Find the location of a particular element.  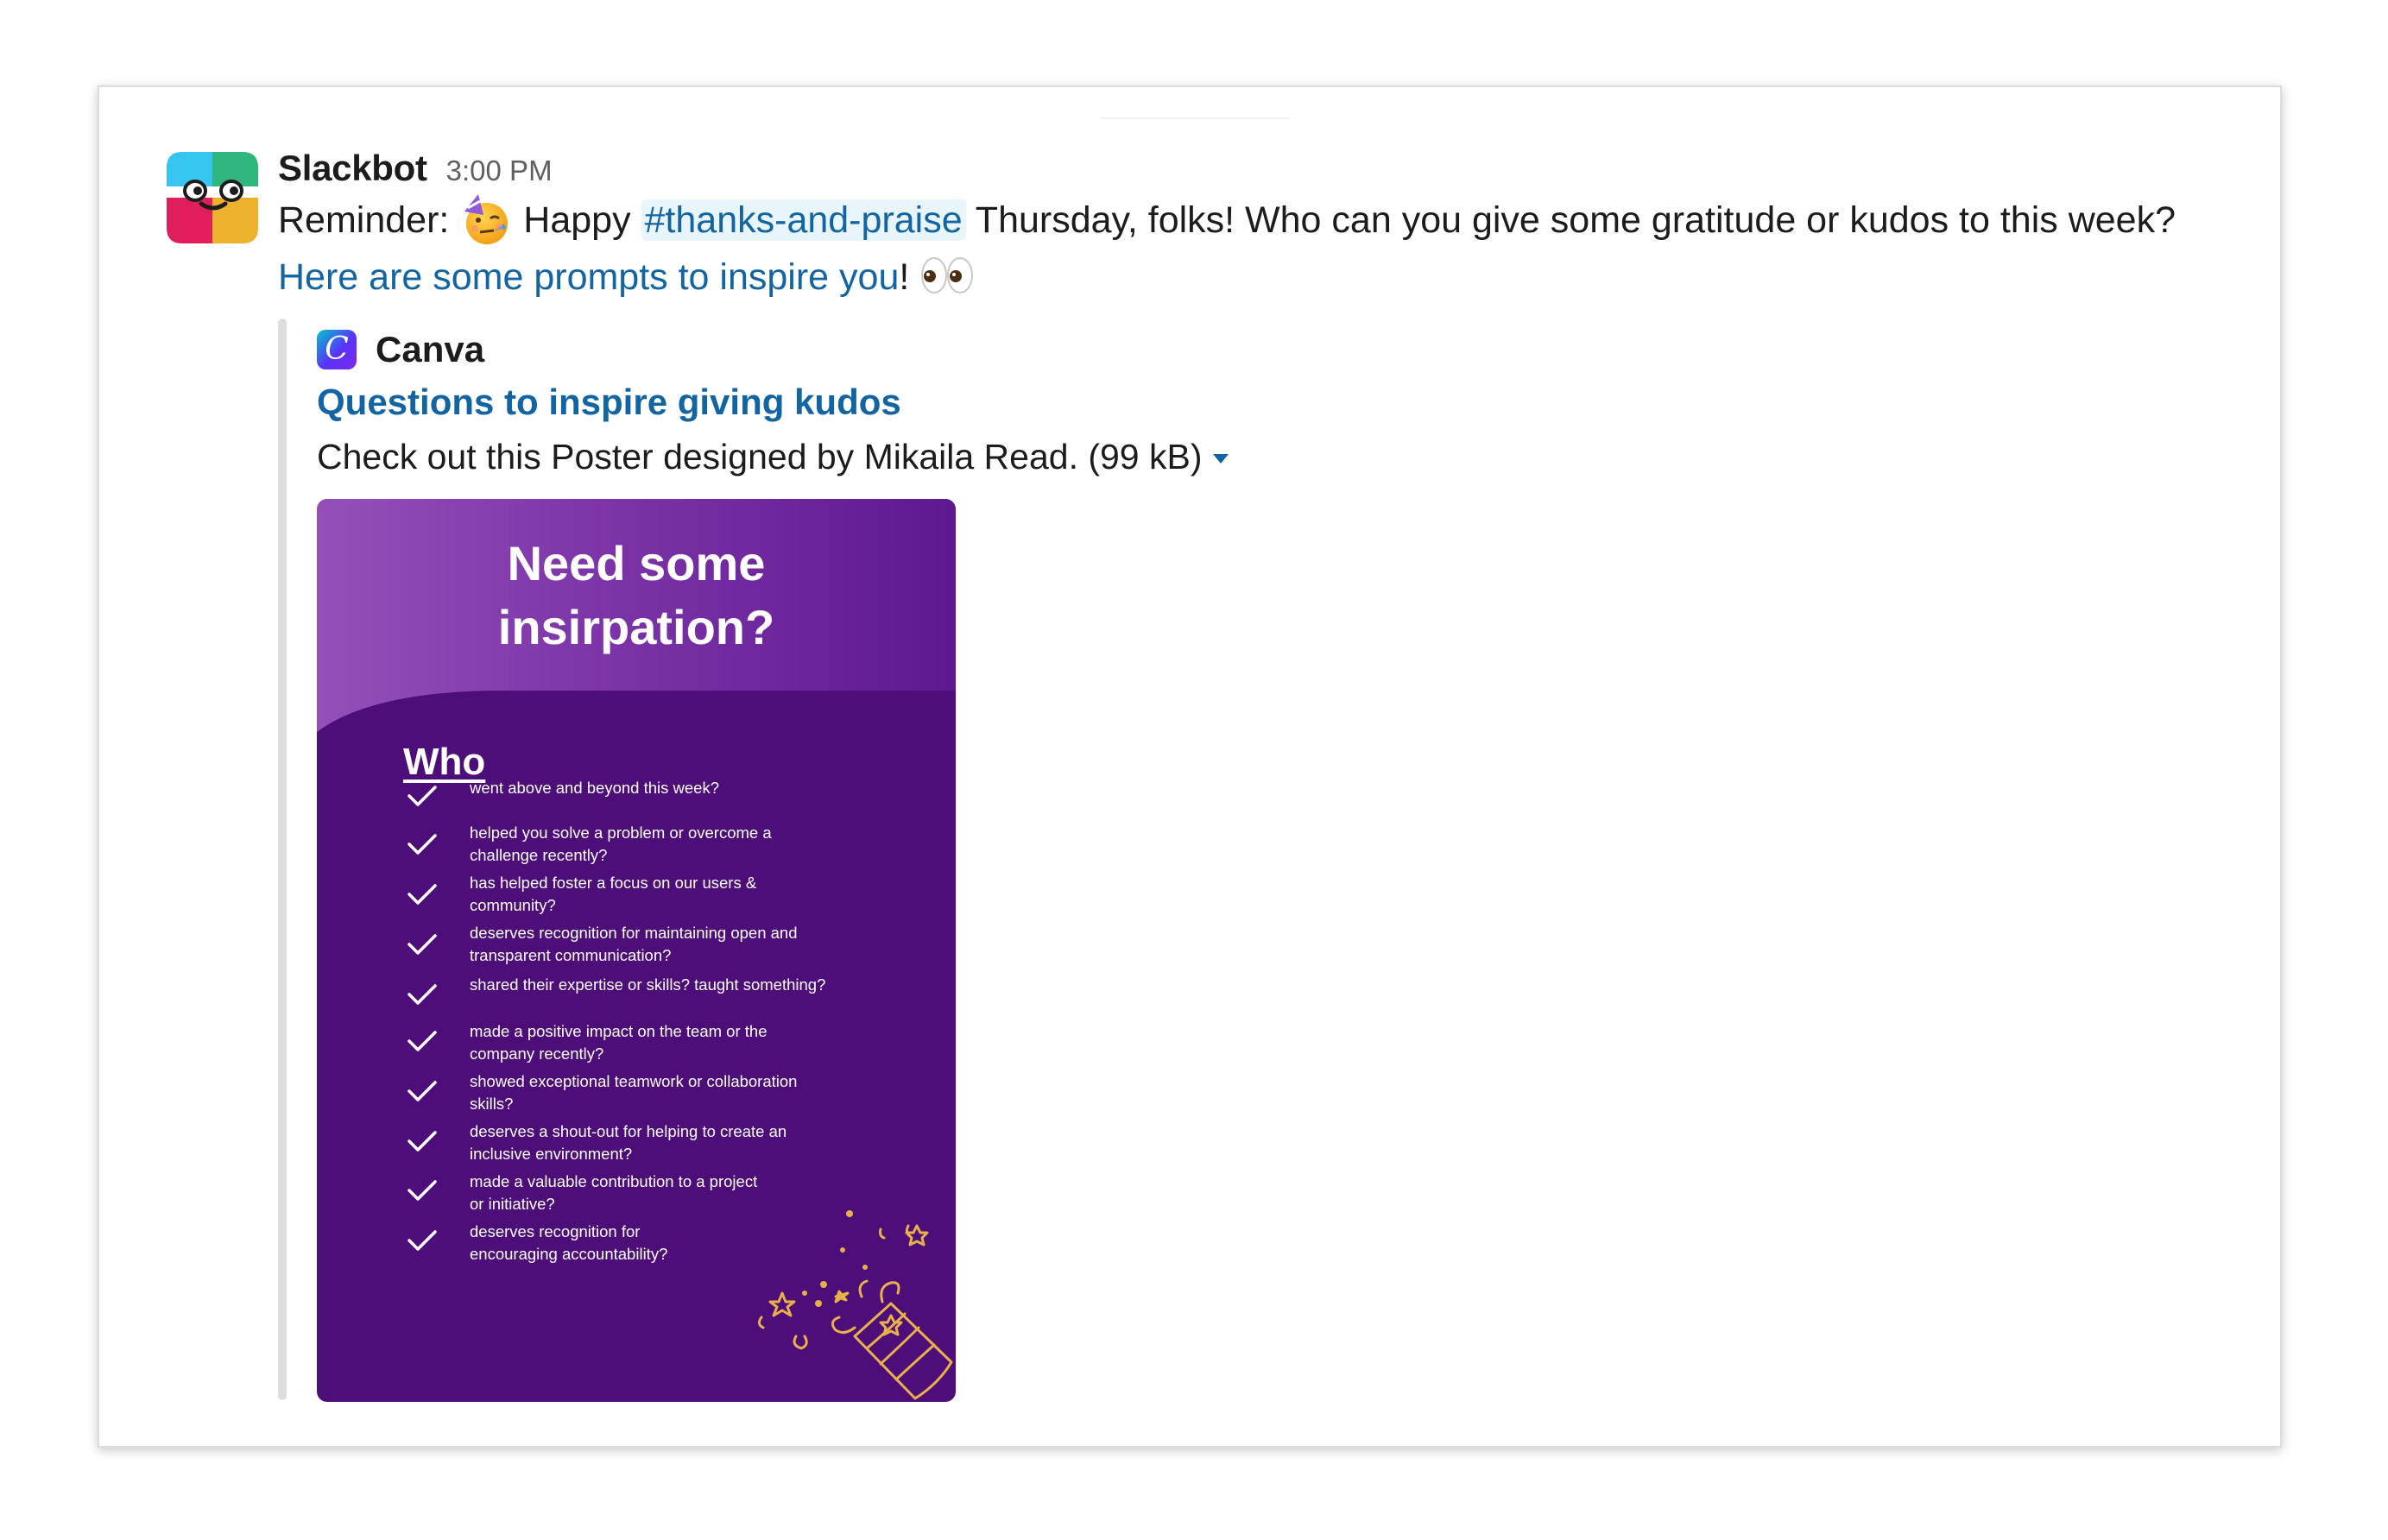

prompts-link: Here are some prompts to inspire you is located at coordinates (589, 277).